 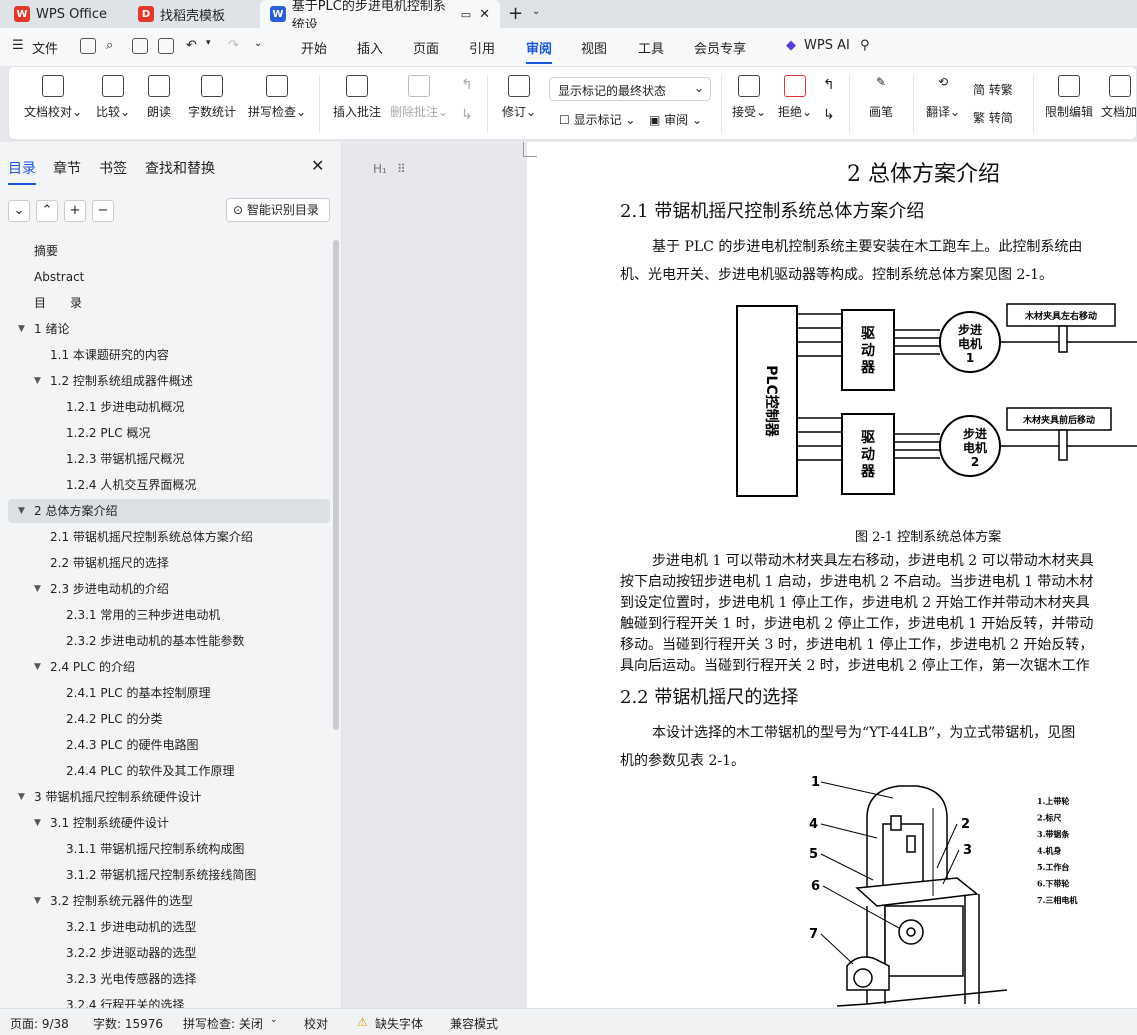 What do you see at coordinates (317, 165) in the screenshot?
I see `close-icon: ✕` at bounding box center [317, 165].